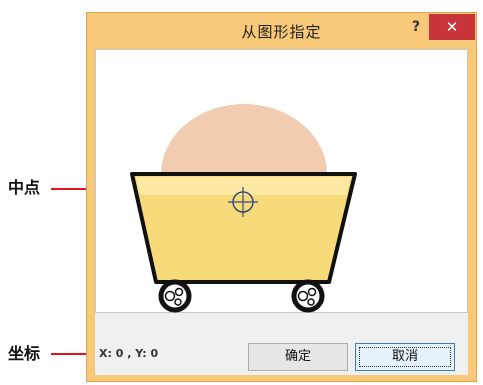  I want to click on help-icon: ?, so click(416, 27).